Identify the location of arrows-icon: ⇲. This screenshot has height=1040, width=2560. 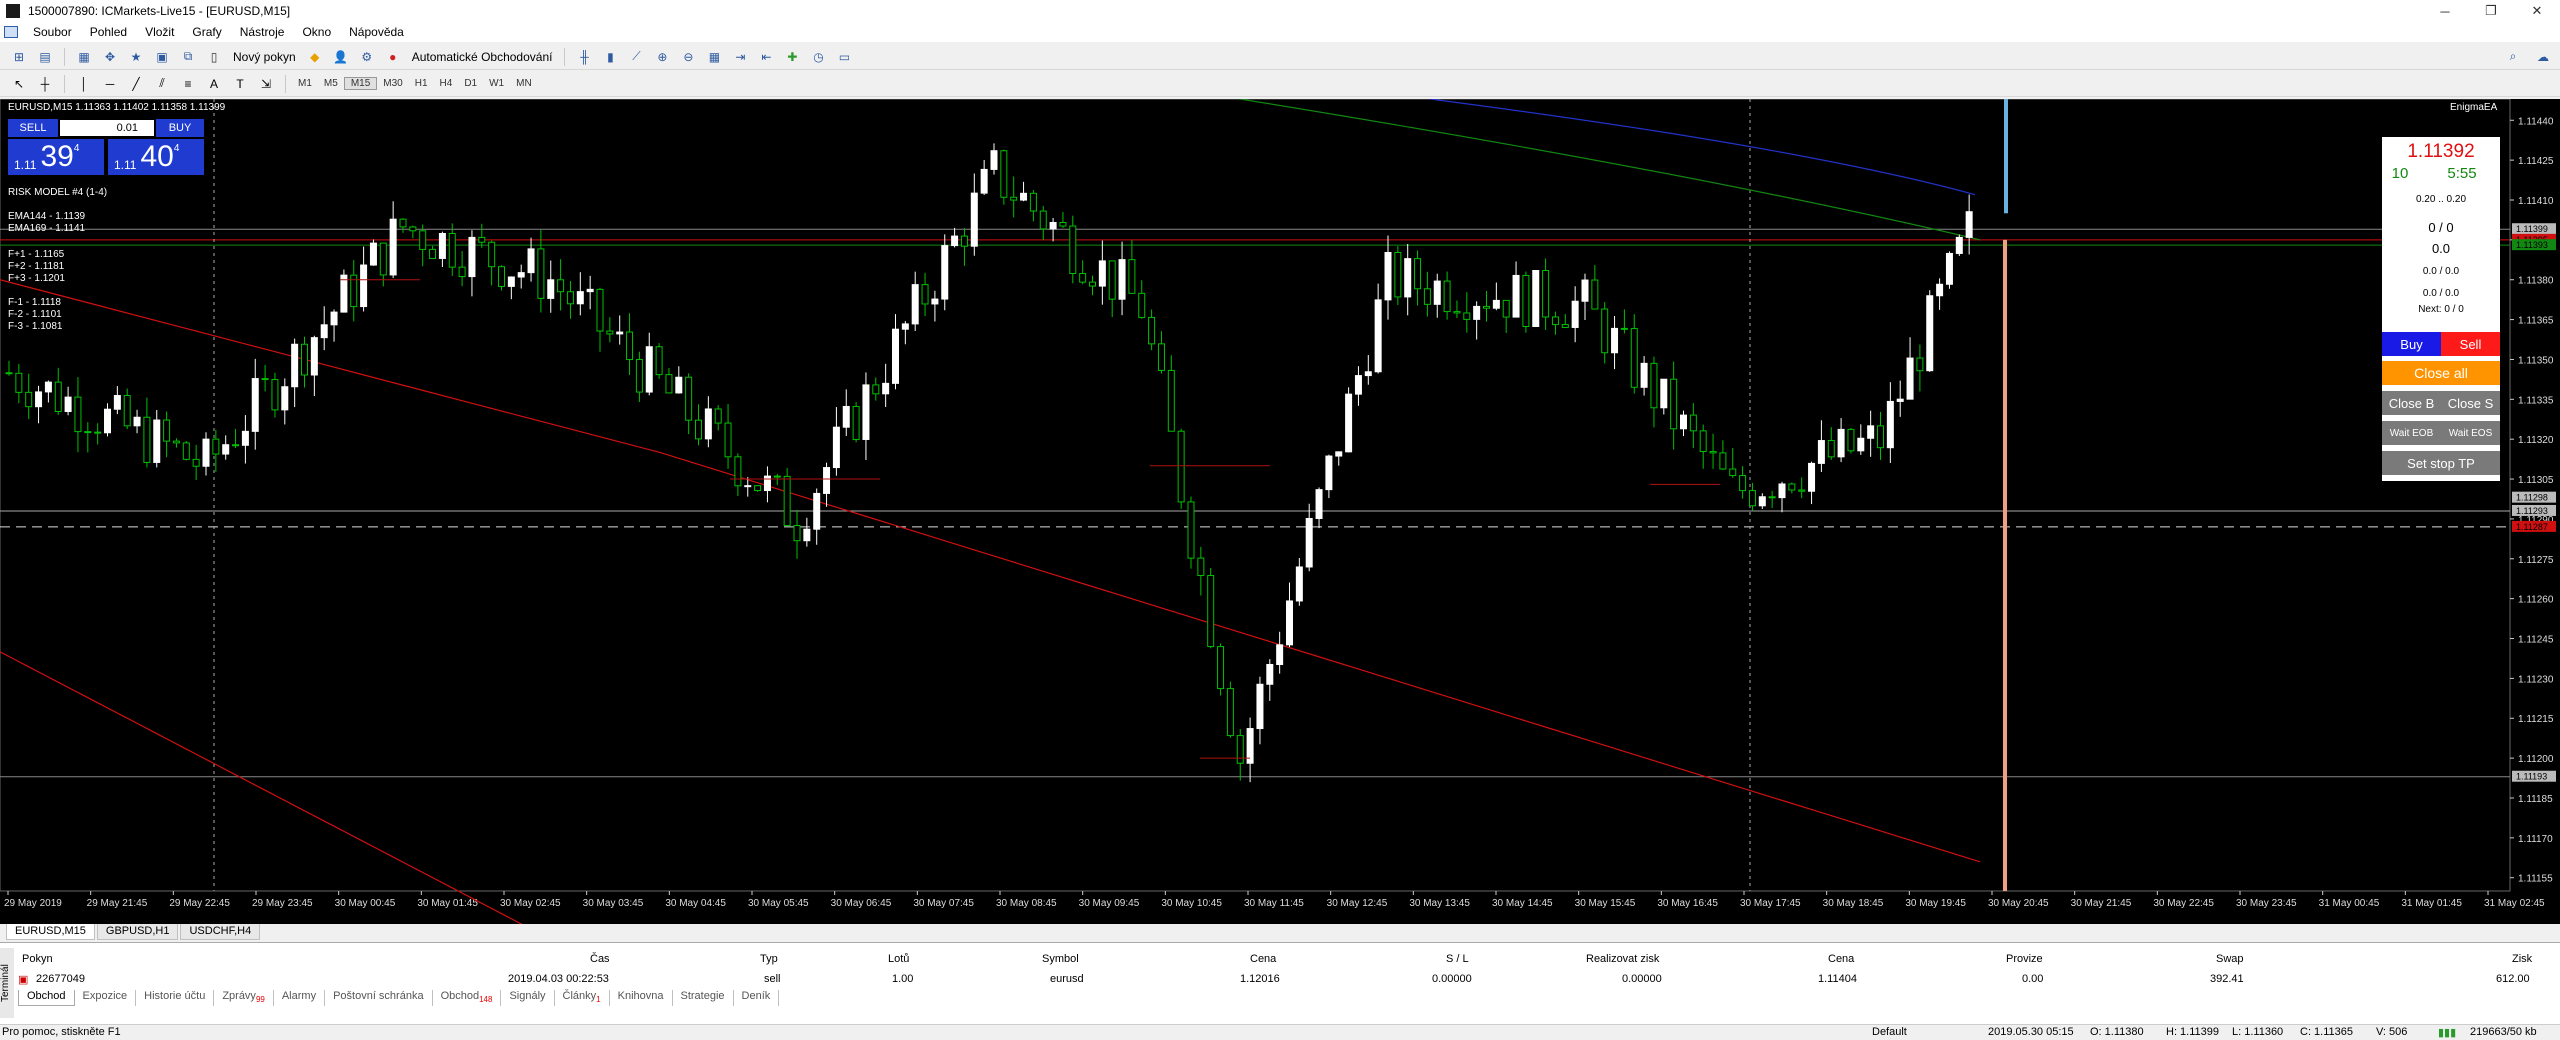
(266, 84).